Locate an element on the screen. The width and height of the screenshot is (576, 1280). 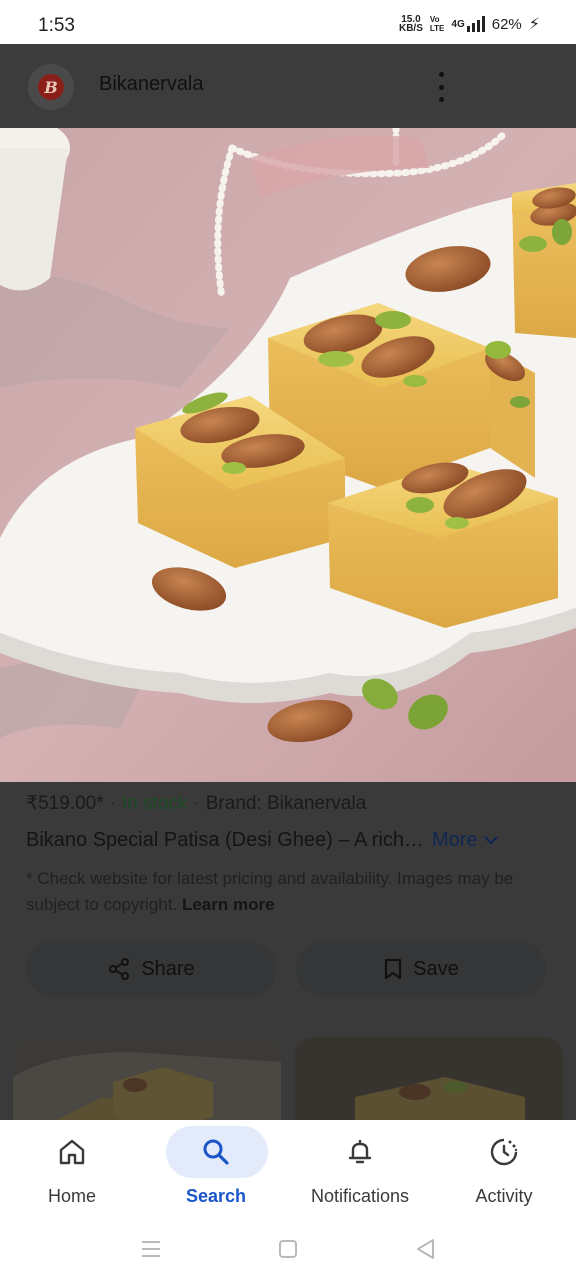
bookmark-icon is located at coordinates (393, 969).